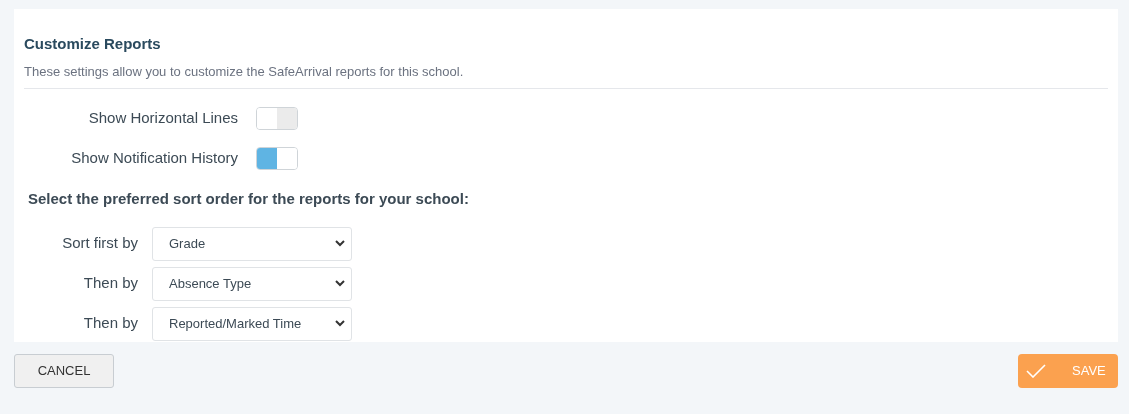 The width and height of the screenshot is (1129, 414). I want to click on toggle-label: Show Notification History, so click(154, 158).